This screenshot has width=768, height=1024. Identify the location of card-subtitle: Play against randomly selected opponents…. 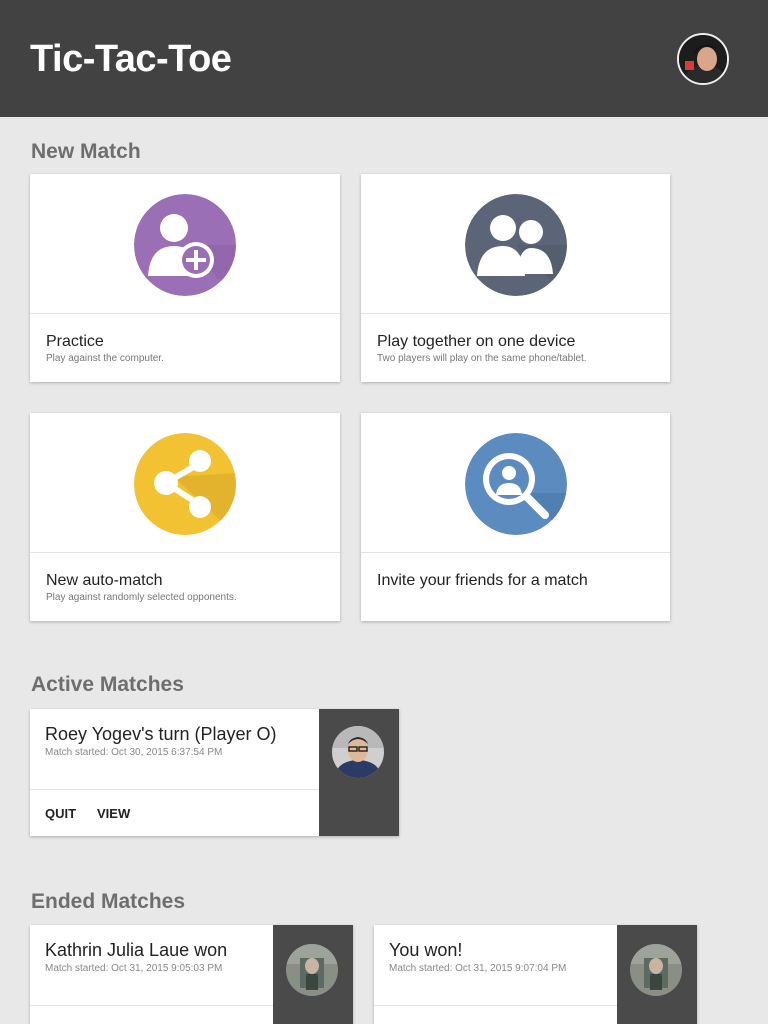
(141, 597).